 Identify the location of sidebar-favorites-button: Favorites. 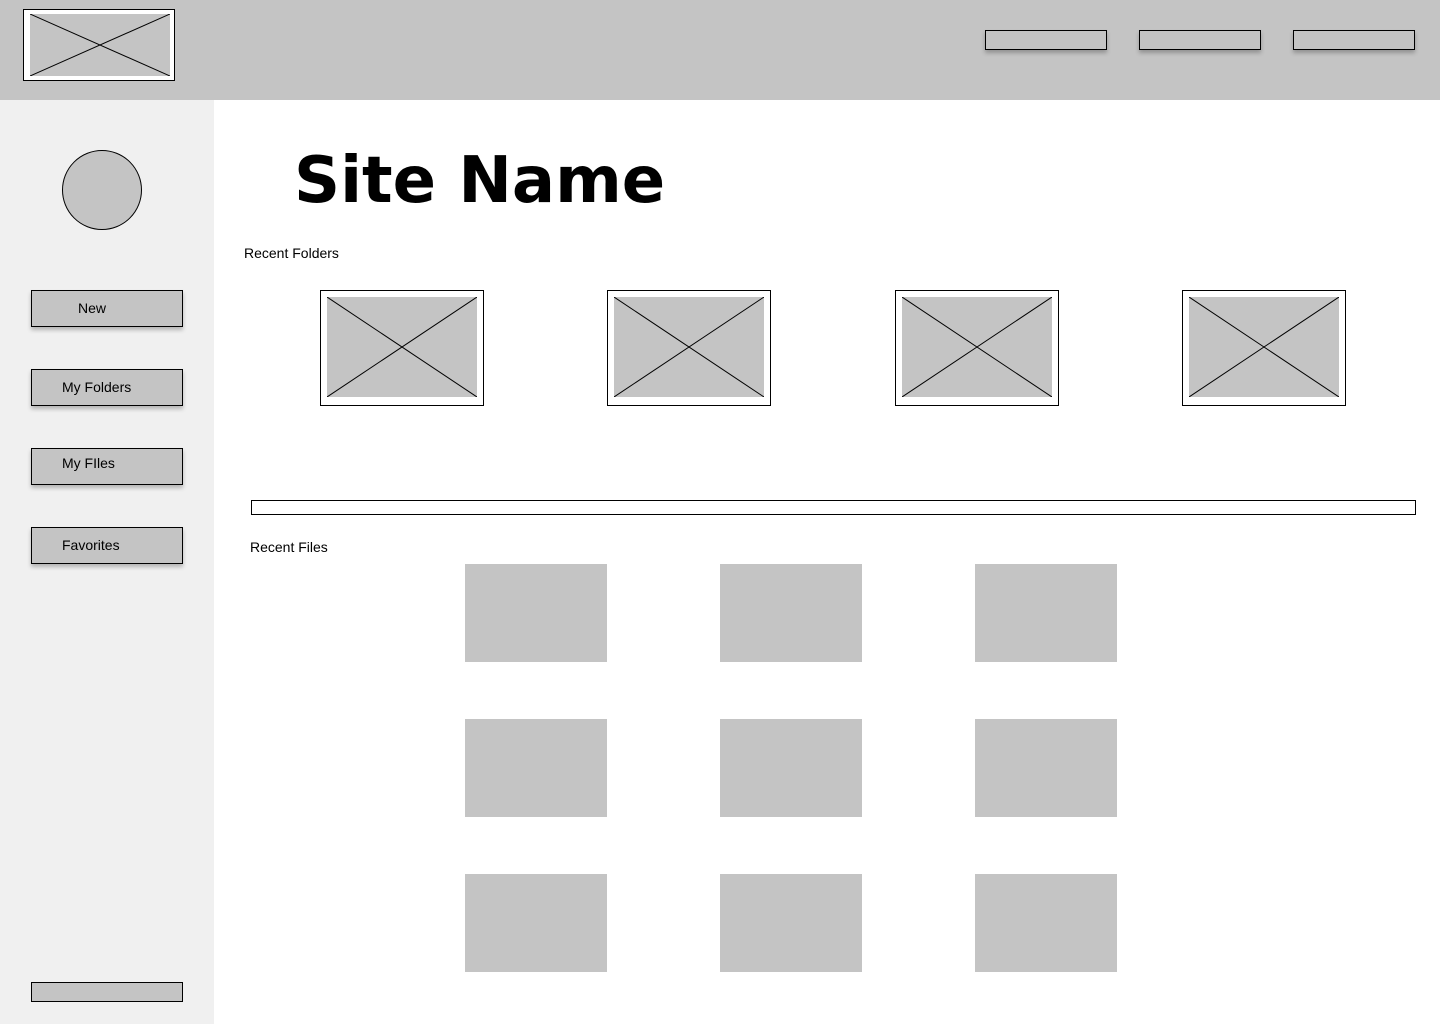
(107, 545).